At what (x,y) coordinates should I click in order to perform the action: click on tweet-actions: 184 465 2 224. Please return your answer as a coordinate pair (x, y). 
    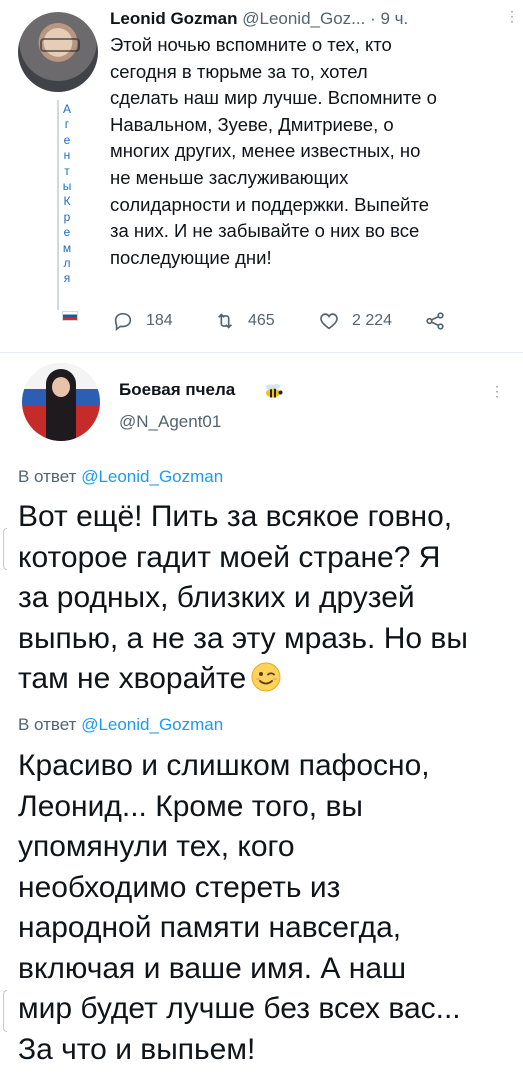
    Looking at the image, I should click on (312, 321).